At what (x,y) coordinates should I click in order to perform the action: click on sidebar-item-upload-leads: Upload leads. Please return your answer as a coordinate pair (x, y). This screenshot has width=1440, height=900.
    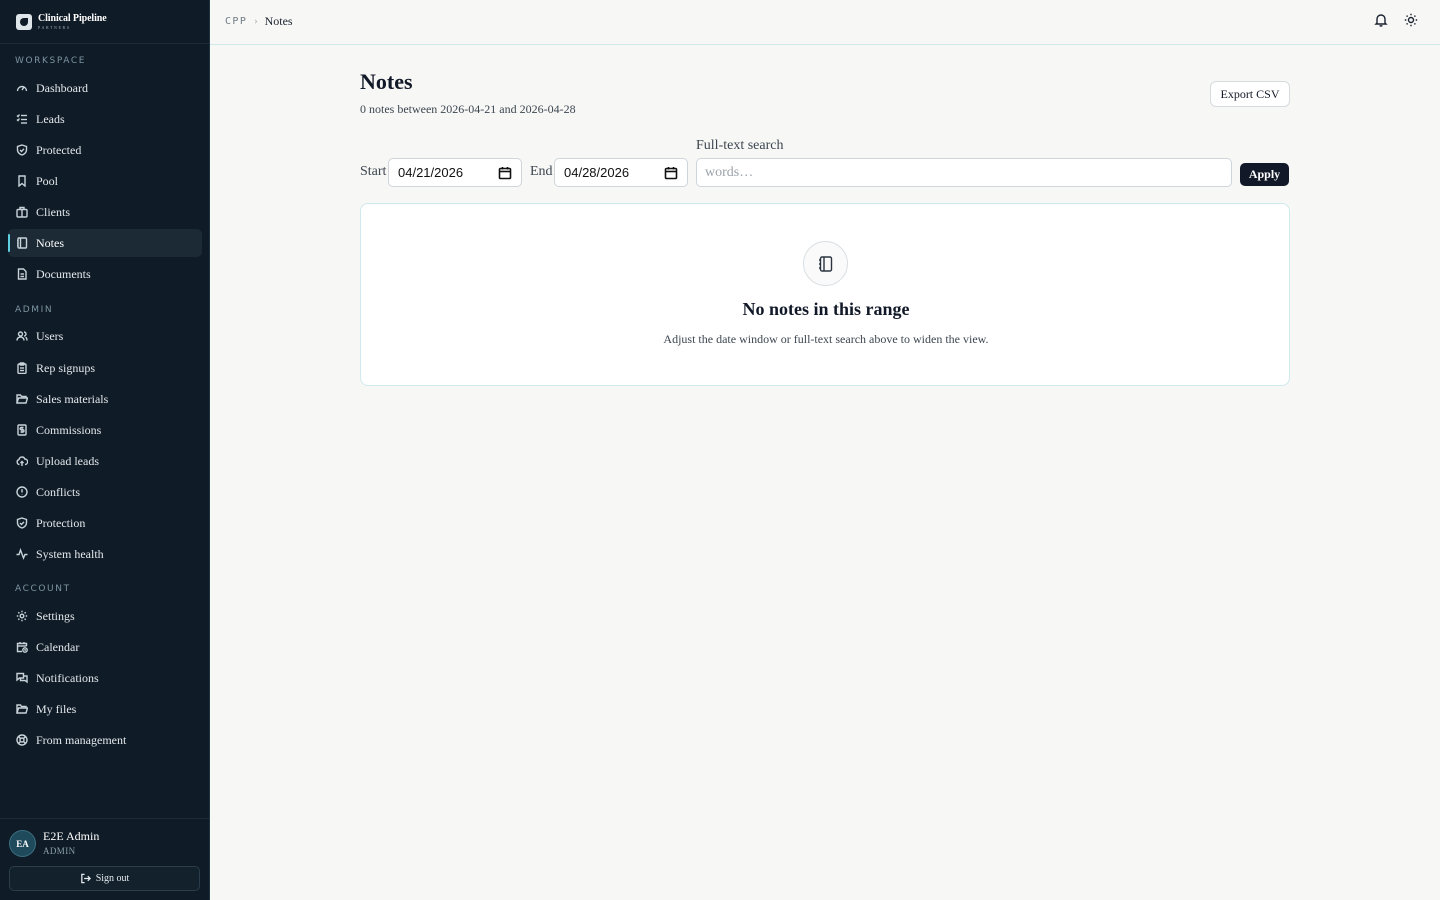
    Looking at the image, I should click on (105, 461).